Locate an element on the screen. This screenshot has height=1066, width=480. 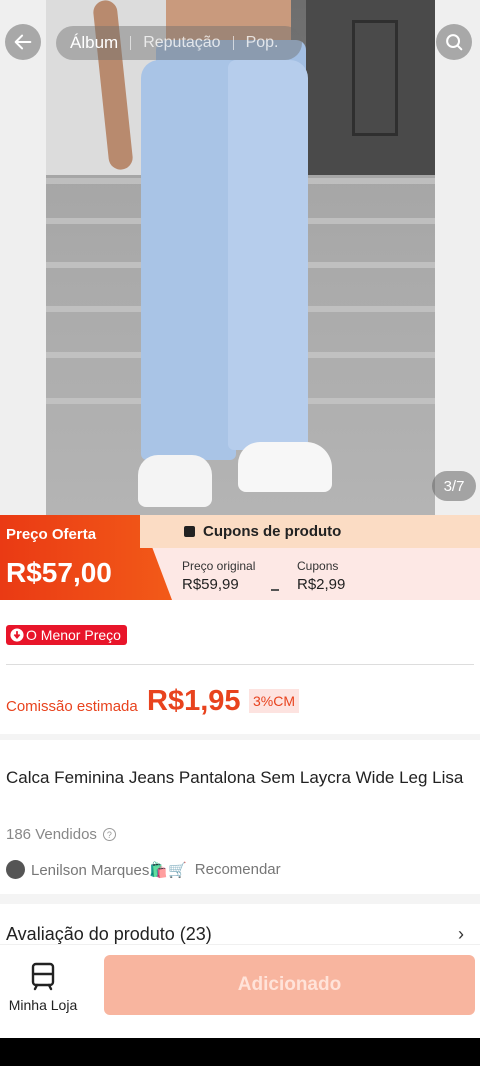
down-arrow-icon is located at coordinates (17, 635).